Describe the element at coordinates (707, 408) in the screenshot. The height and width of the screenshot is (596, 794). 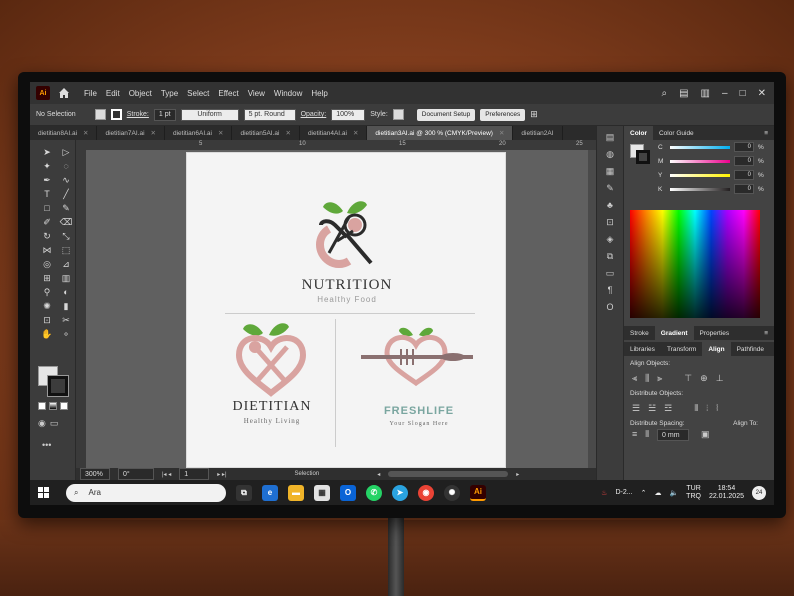
I see `distribute-hcenter-icon: ⦙` at that location.